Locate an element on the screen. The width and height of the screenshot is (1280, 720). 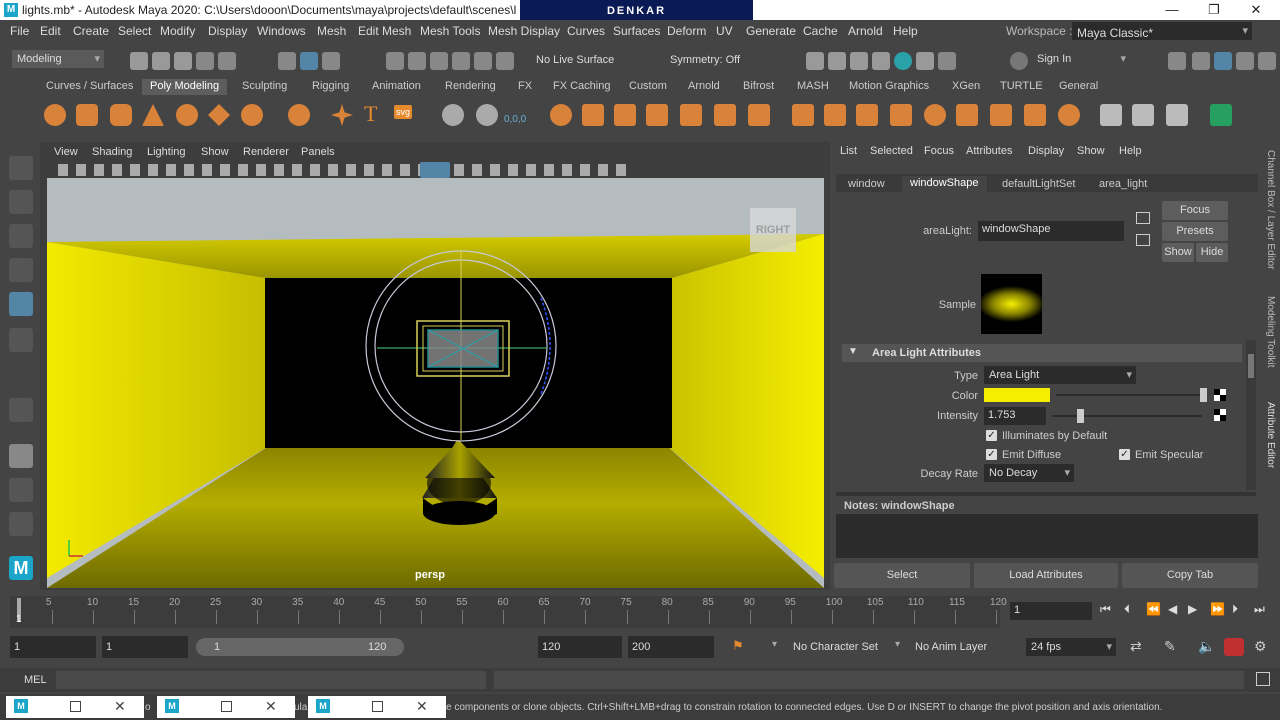
shelf-tab-custom: Custom is located at coordinates (648, 86).